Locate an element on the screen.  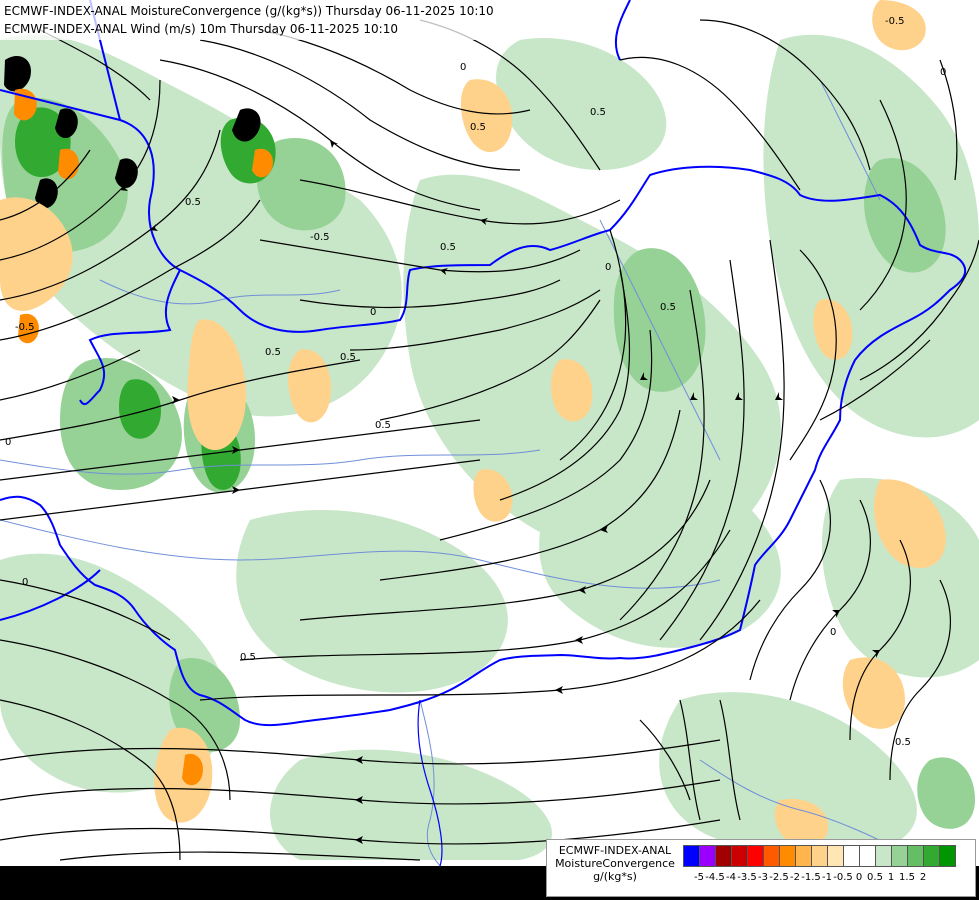
legend-tick-label: -3 is located at coordinates (763, 877).